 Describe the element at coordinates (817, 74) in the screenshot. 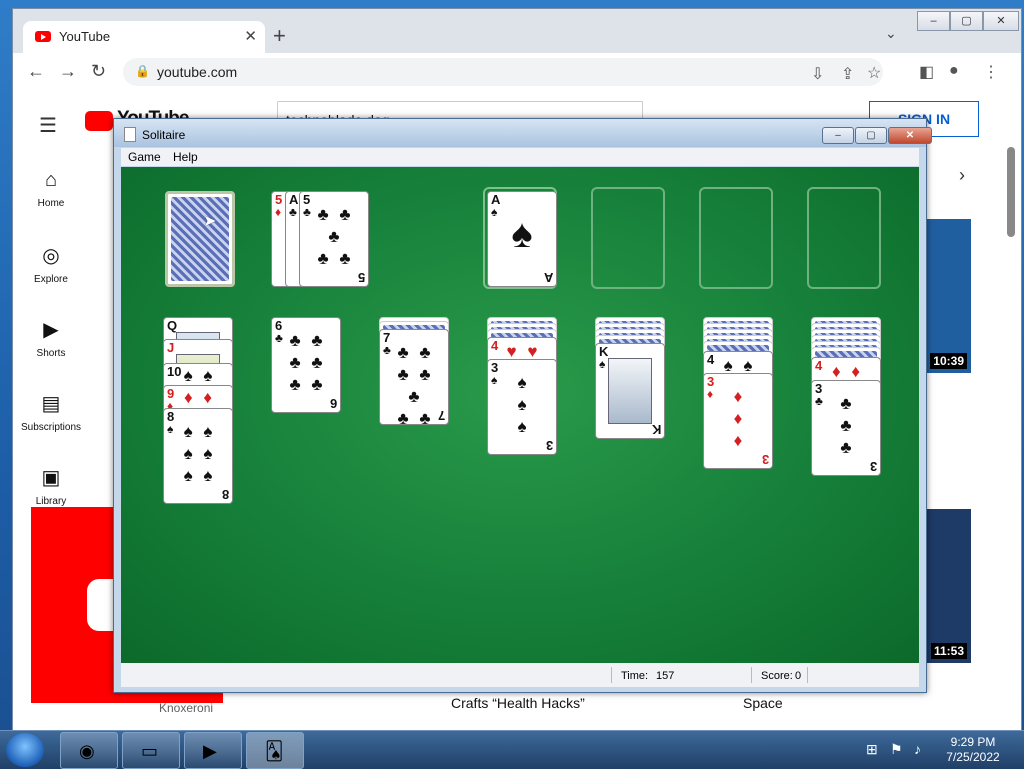

I see `install-icon: ⇩` at that location.